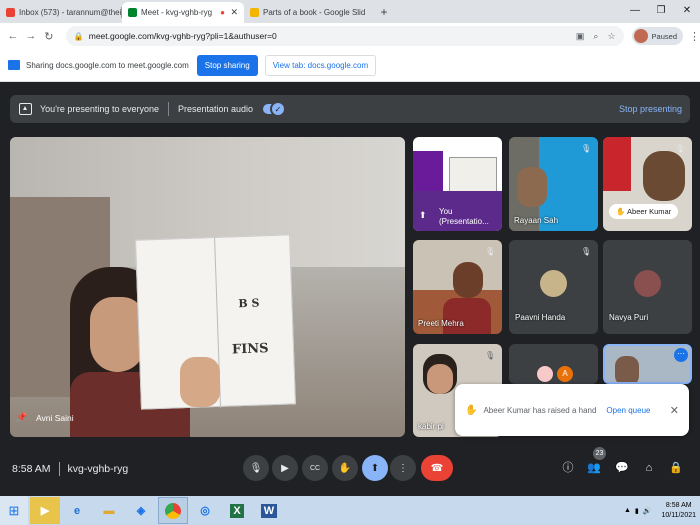  What do you see at coordinates (183, 12) in the screenshot?
I see `tab-meet: Meet - kvg-vghb-ryg ● ✕` at bounding box center [183, 12].